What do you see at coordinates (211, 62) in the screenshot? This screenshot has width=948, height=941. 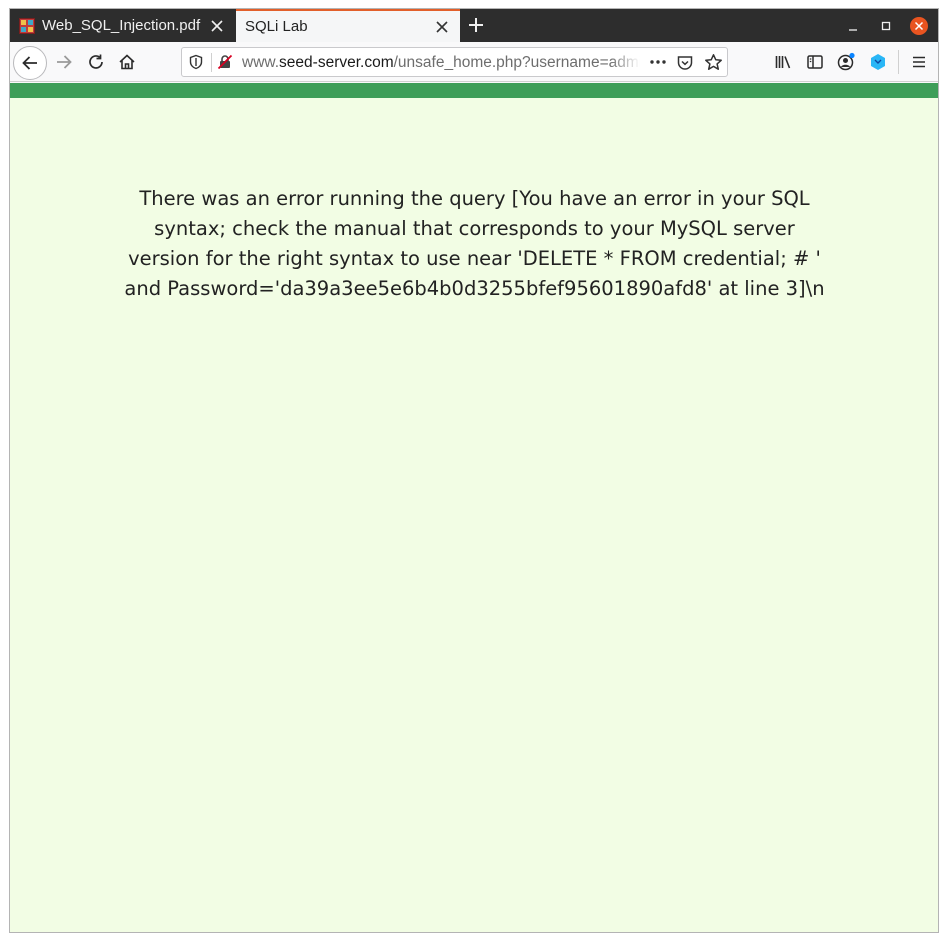 I see `url-separator` at bounding box center [211, 62].